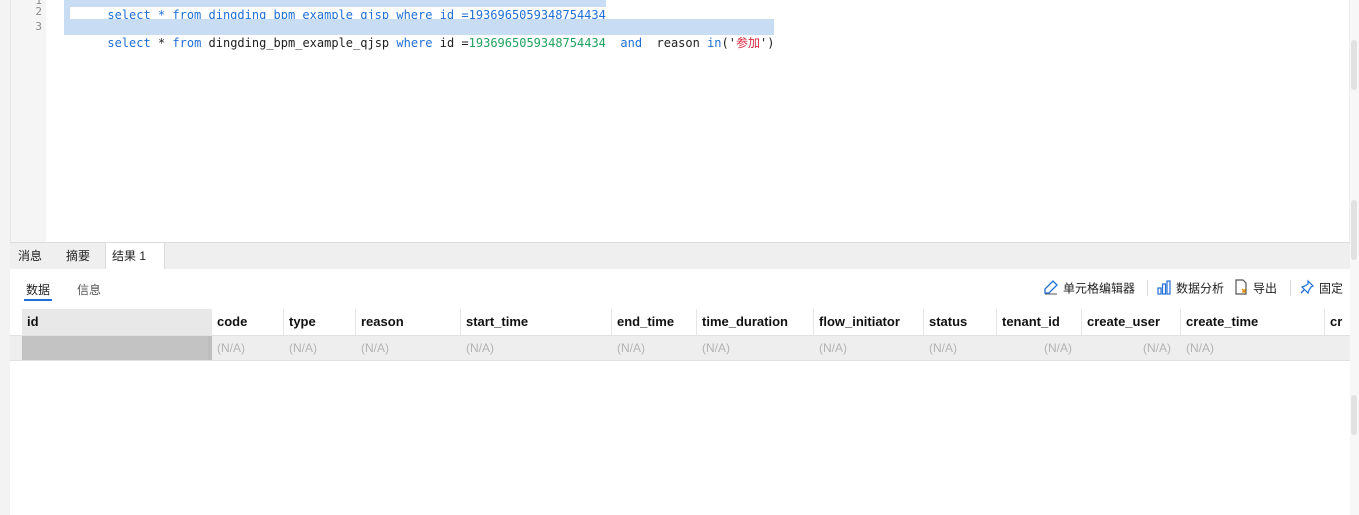 Image resolution: width=1359 pixels, height=515 pixels. I want to click on export-icon, so click(1241, 289).